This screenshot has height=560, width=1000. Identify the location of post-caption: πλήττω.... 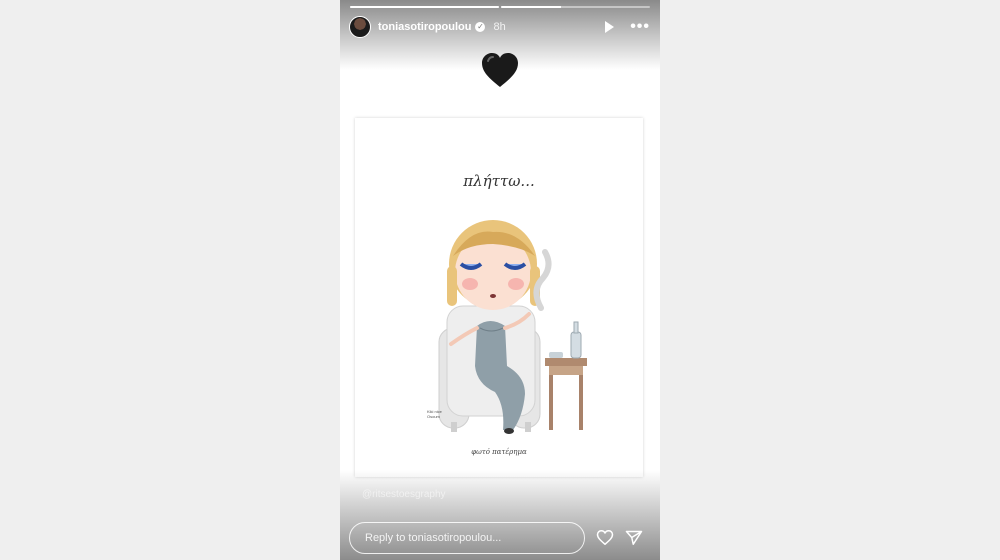
(499, 181).